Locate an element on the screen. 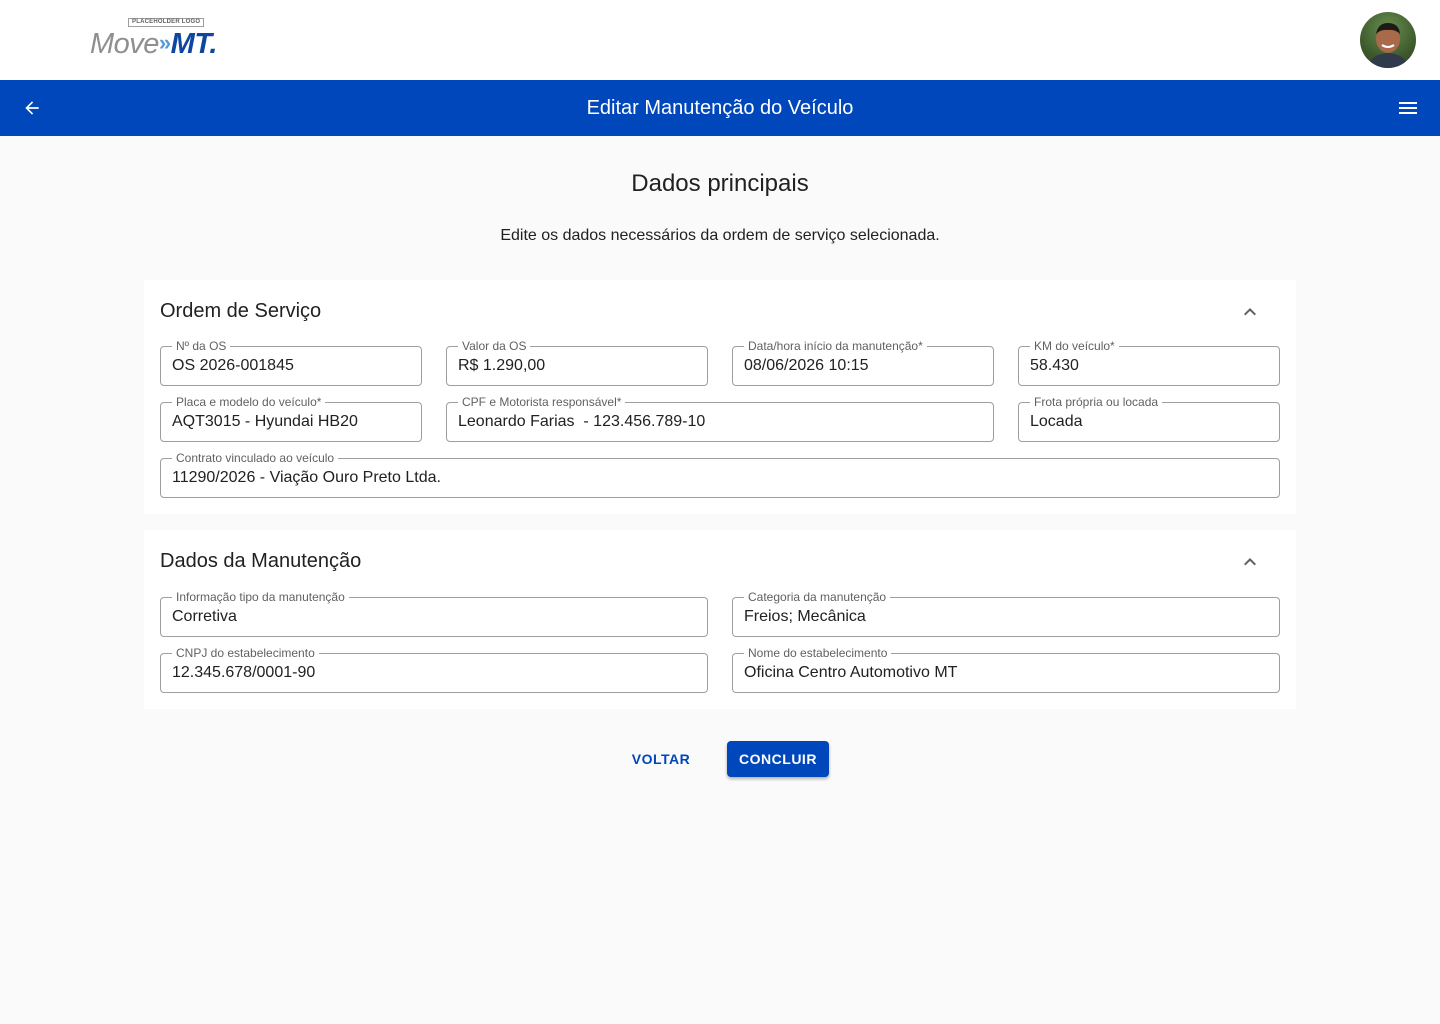 Image resolution: width=1440 pixels, height=1024 pixels. app-bar: Editar Manutenção do Veículo is located at coordinates (720, 108).